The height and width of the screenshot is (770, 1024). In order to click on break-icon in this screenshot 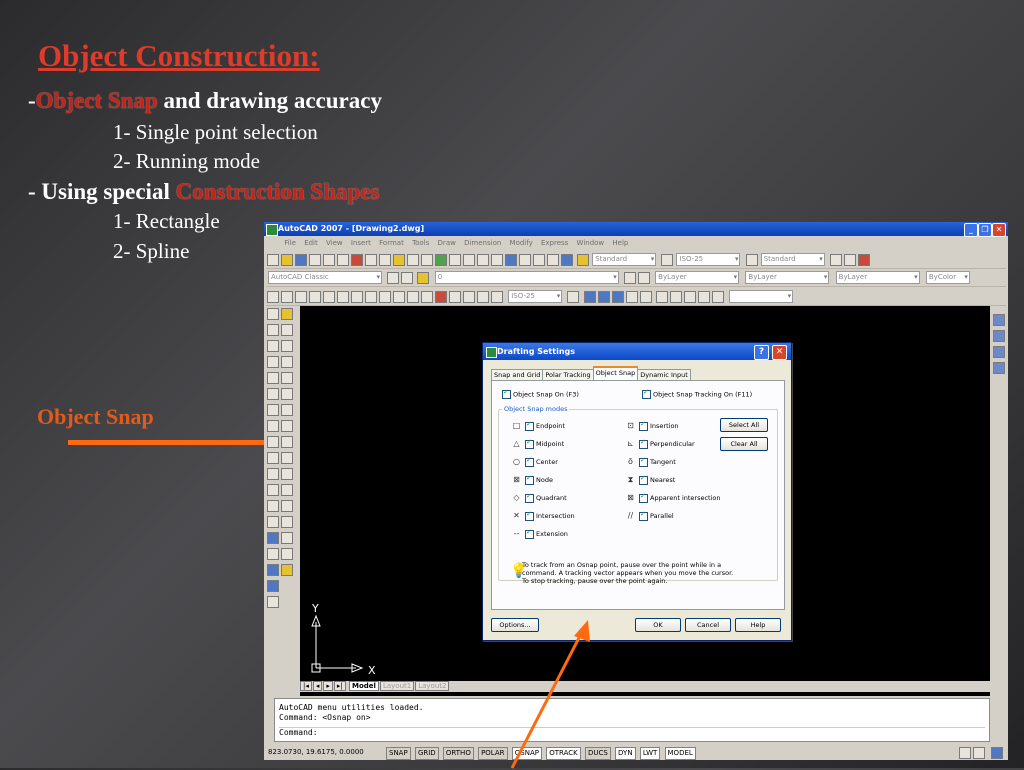, I will do `click(287, 506)`.